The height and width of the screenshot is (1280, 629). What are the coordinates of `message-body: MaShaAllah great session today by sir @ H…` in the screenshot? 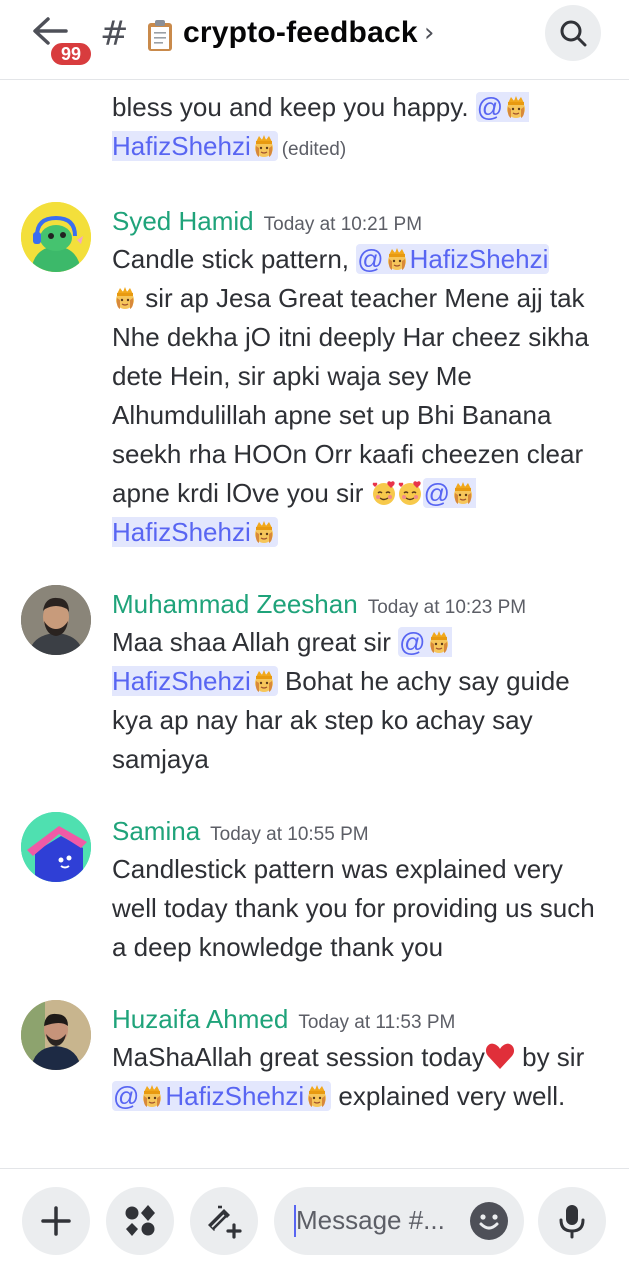 It's located at (362, 1077).